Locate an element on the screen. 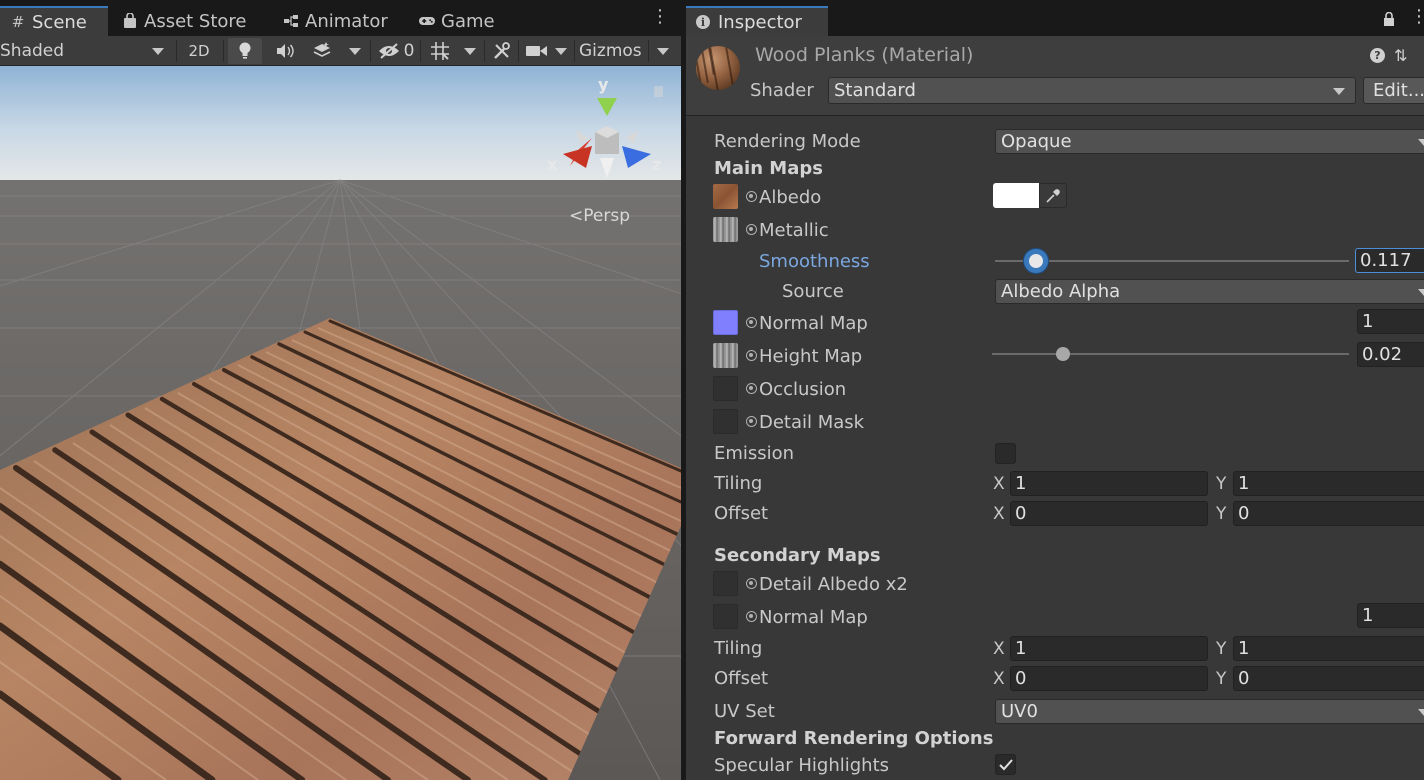 This screenshot has height=780, width=1424. checkmark-icon is located at coordinates (1005, 764).